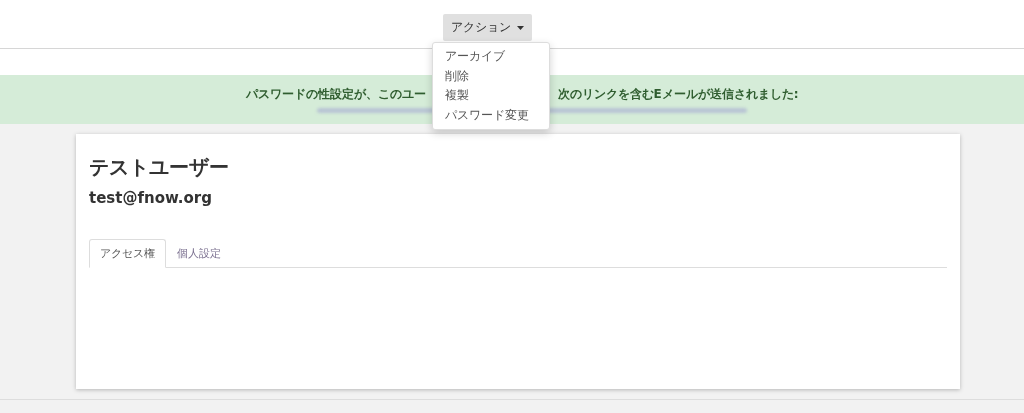  What do you see at coordinates (491, 96) in the screenshot?
I see `menu-item: 複製` at bounding box center [491, 96].